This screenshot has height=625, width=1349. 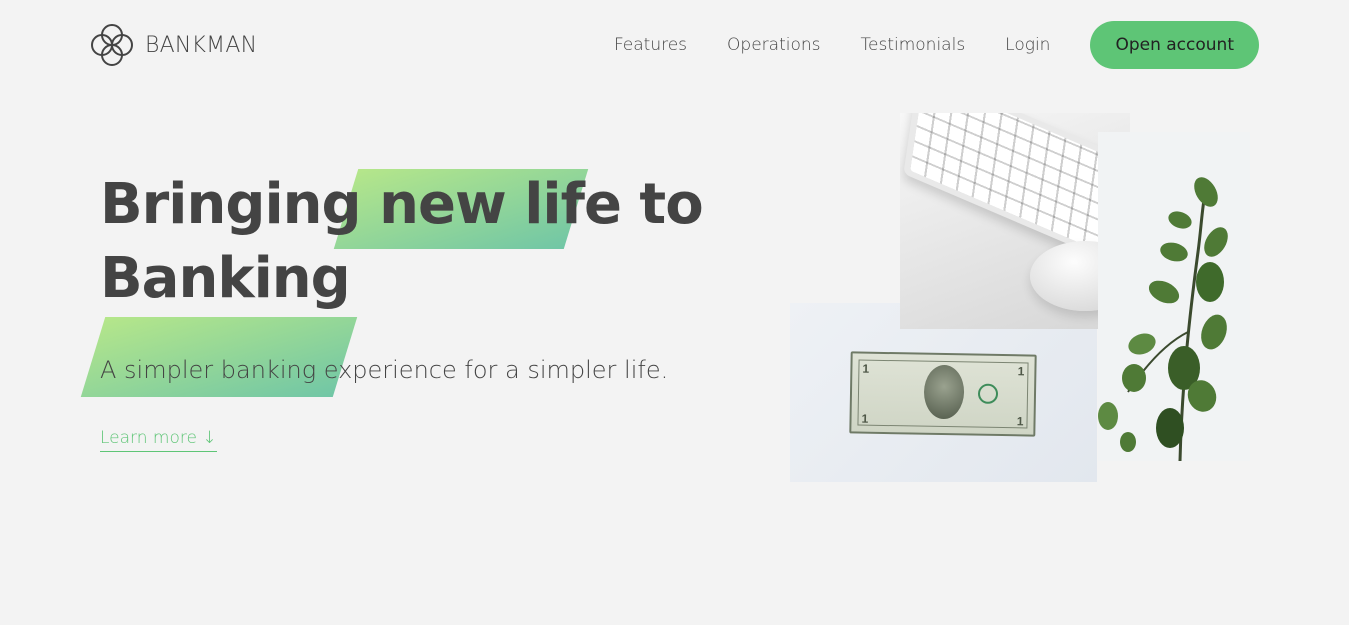 What do you see at coordinates (671, 204) in the screenshot?
I see `hero-title-part-2: to` at bounding box center [671, 204].